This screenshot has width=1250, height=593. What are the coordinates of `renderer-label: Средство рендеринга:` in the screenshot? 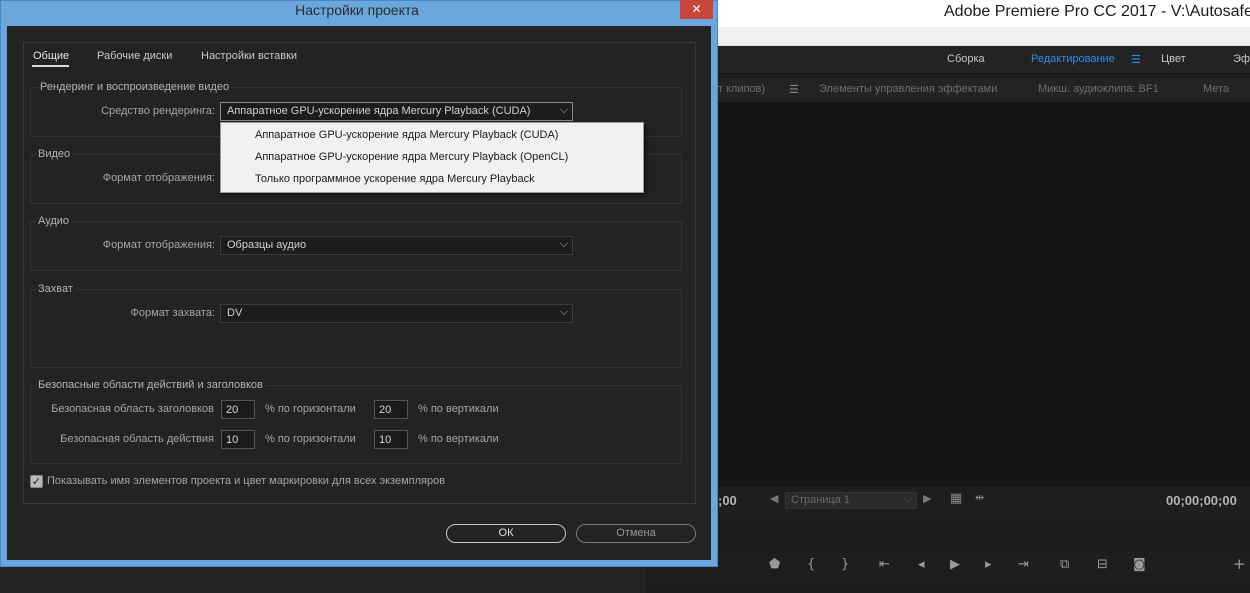 It's located at (158, 111).